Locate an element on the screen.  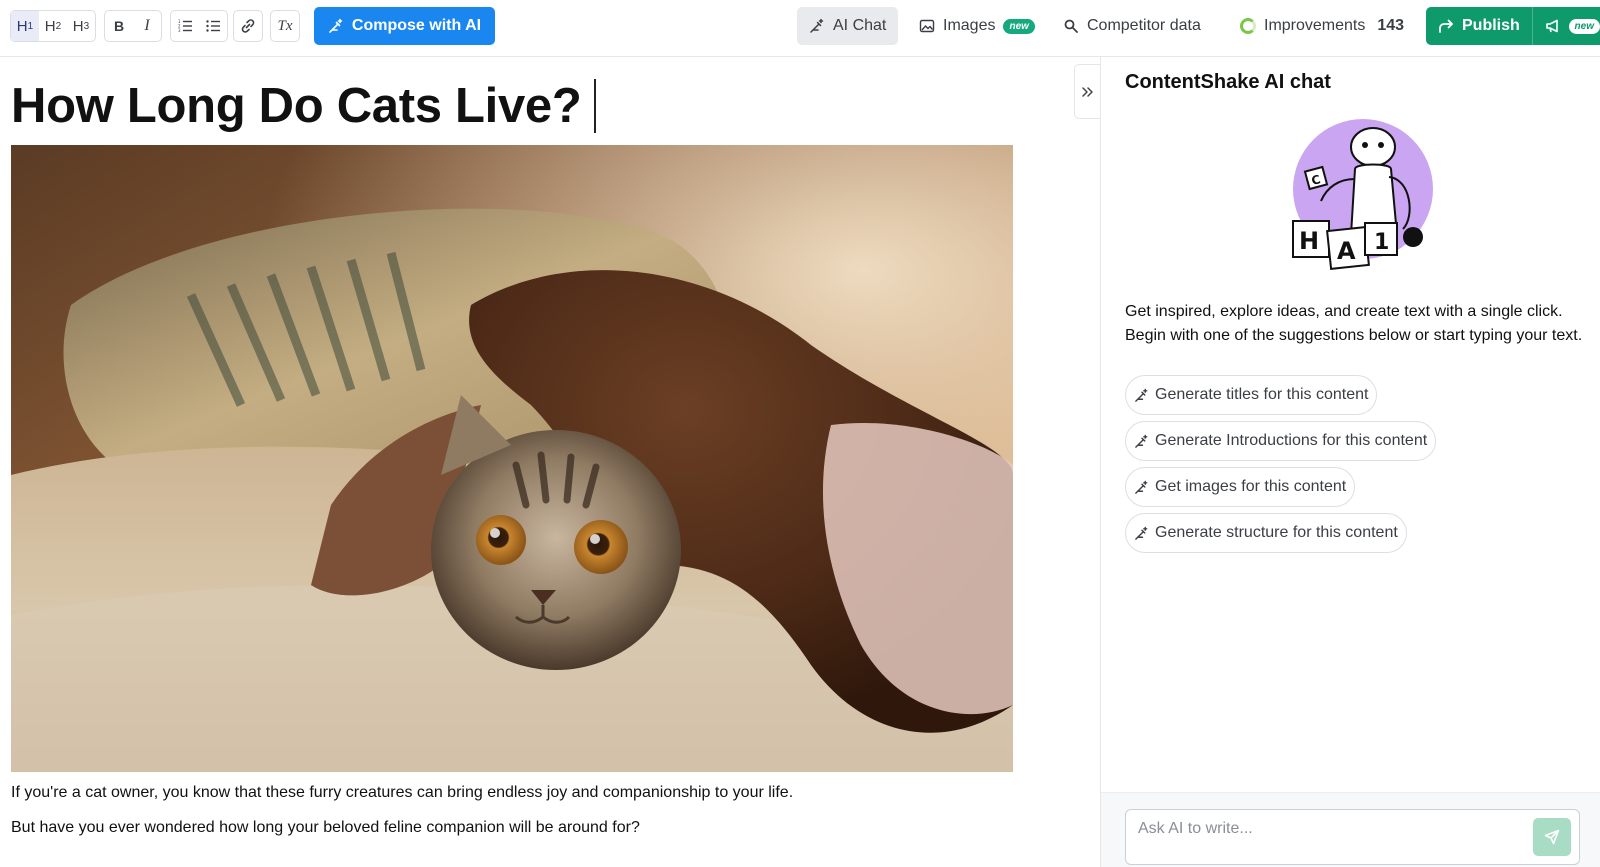
bold-button: B is located at coordinates (119, 26).